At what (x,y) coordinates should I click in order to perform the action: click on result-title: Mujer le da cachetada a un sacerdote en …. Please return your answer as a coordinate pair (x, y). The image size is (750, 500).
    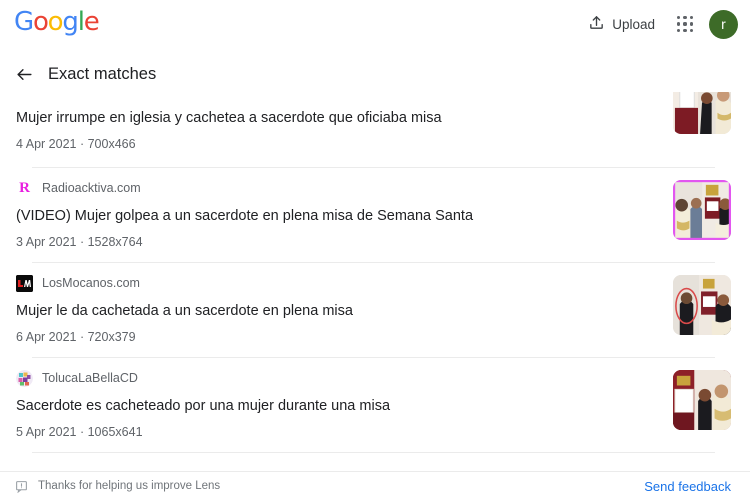
    Looking at the image, I should click on (331, 311).